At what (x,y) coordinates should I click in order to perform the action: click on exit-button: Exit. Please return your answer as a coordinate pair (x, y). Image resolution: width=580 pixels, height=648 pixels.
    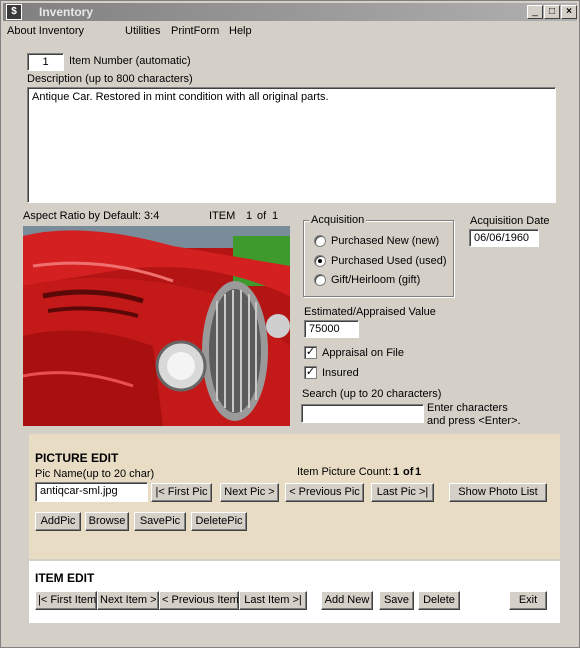
    Looking at the image, I should click on (528, 600).